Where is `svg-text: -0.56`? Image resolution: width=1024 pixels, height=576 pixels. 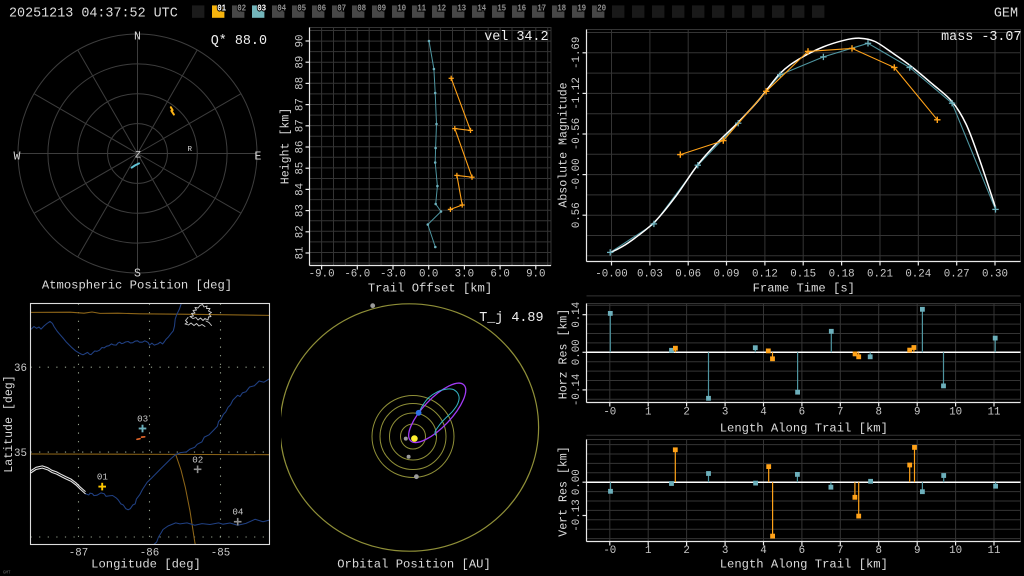
svg-text: -0.56 is located at coordinates (577, 134).